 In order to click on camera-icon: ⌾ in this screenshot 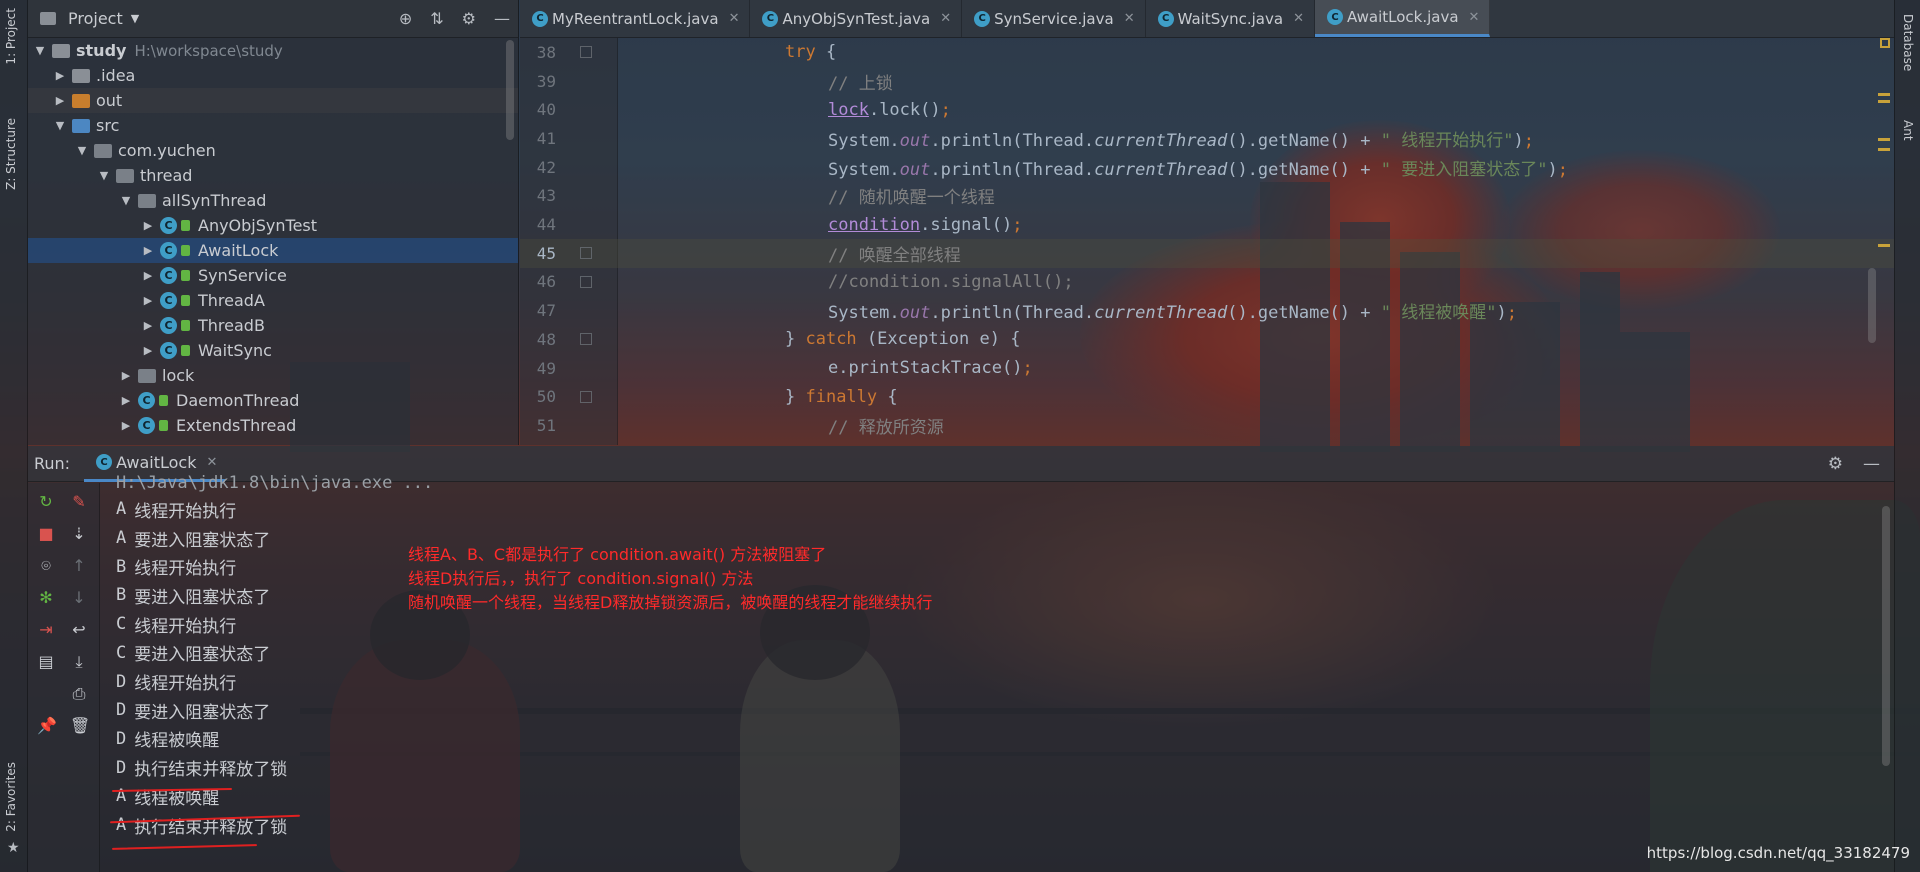, I will do `click(46, 566)`.